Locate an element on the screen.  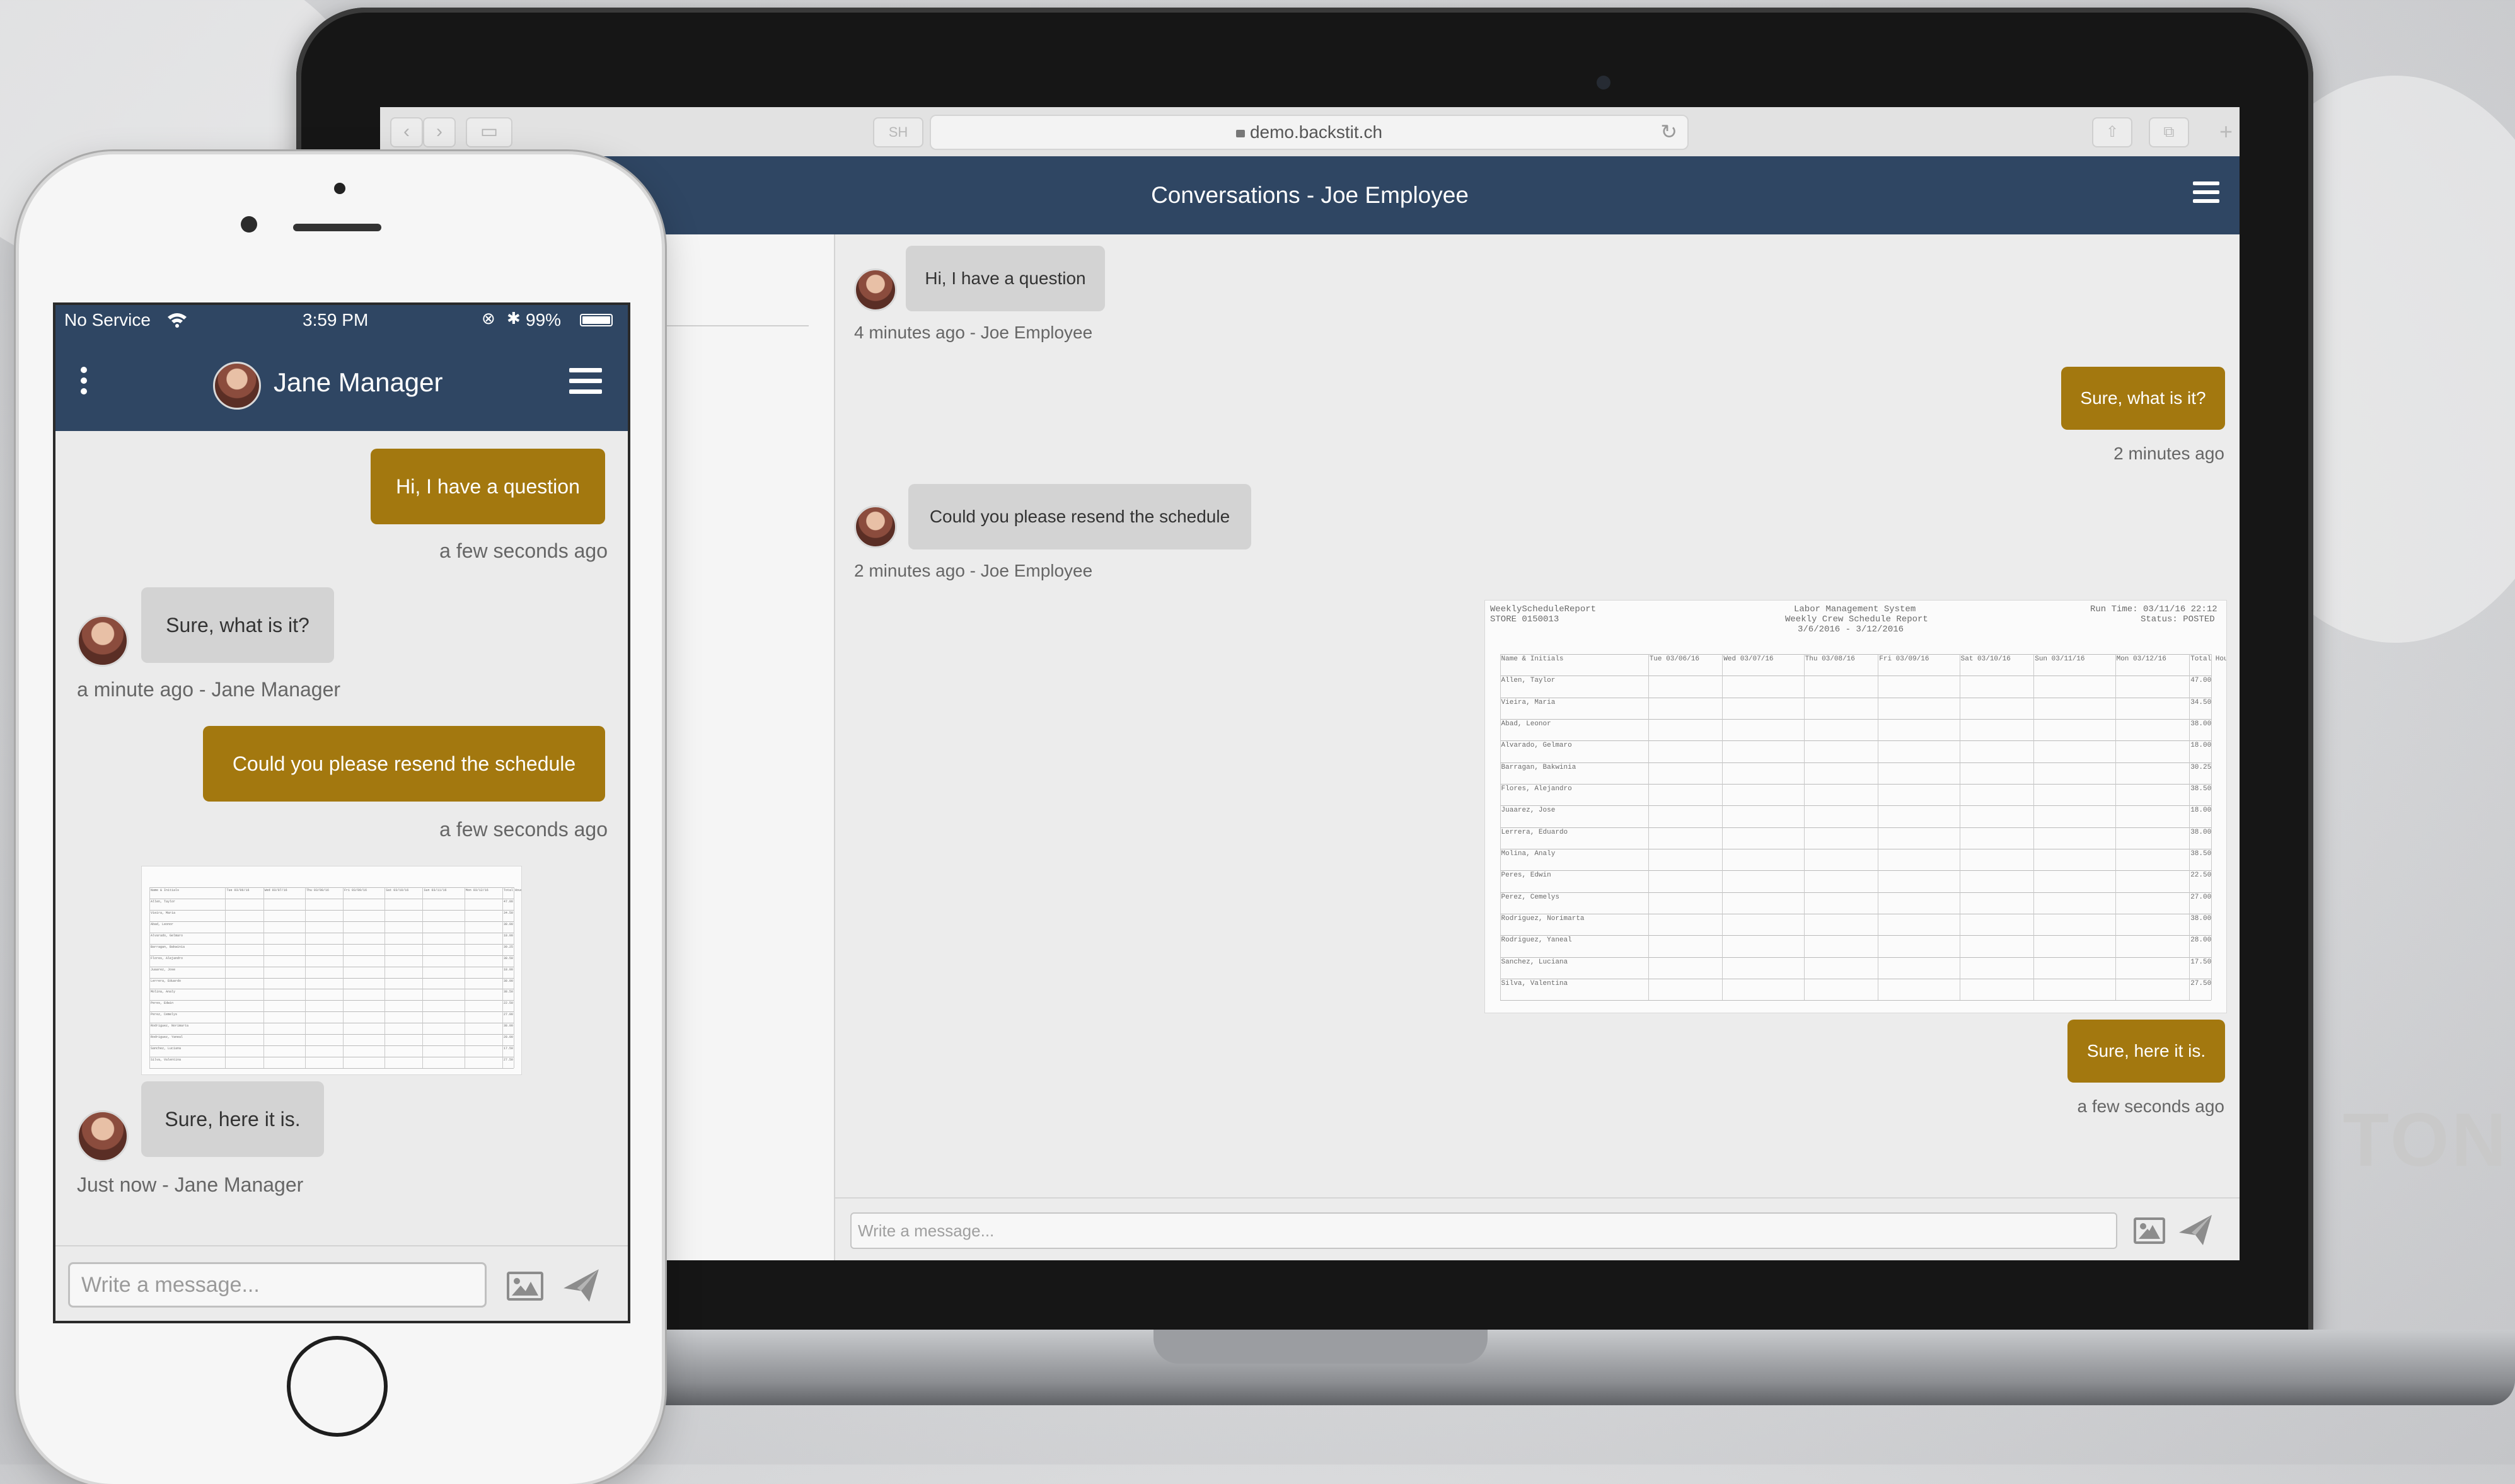
schedule-employee-name: Sanchez, Luciana is located at coordinates (166, 1049).